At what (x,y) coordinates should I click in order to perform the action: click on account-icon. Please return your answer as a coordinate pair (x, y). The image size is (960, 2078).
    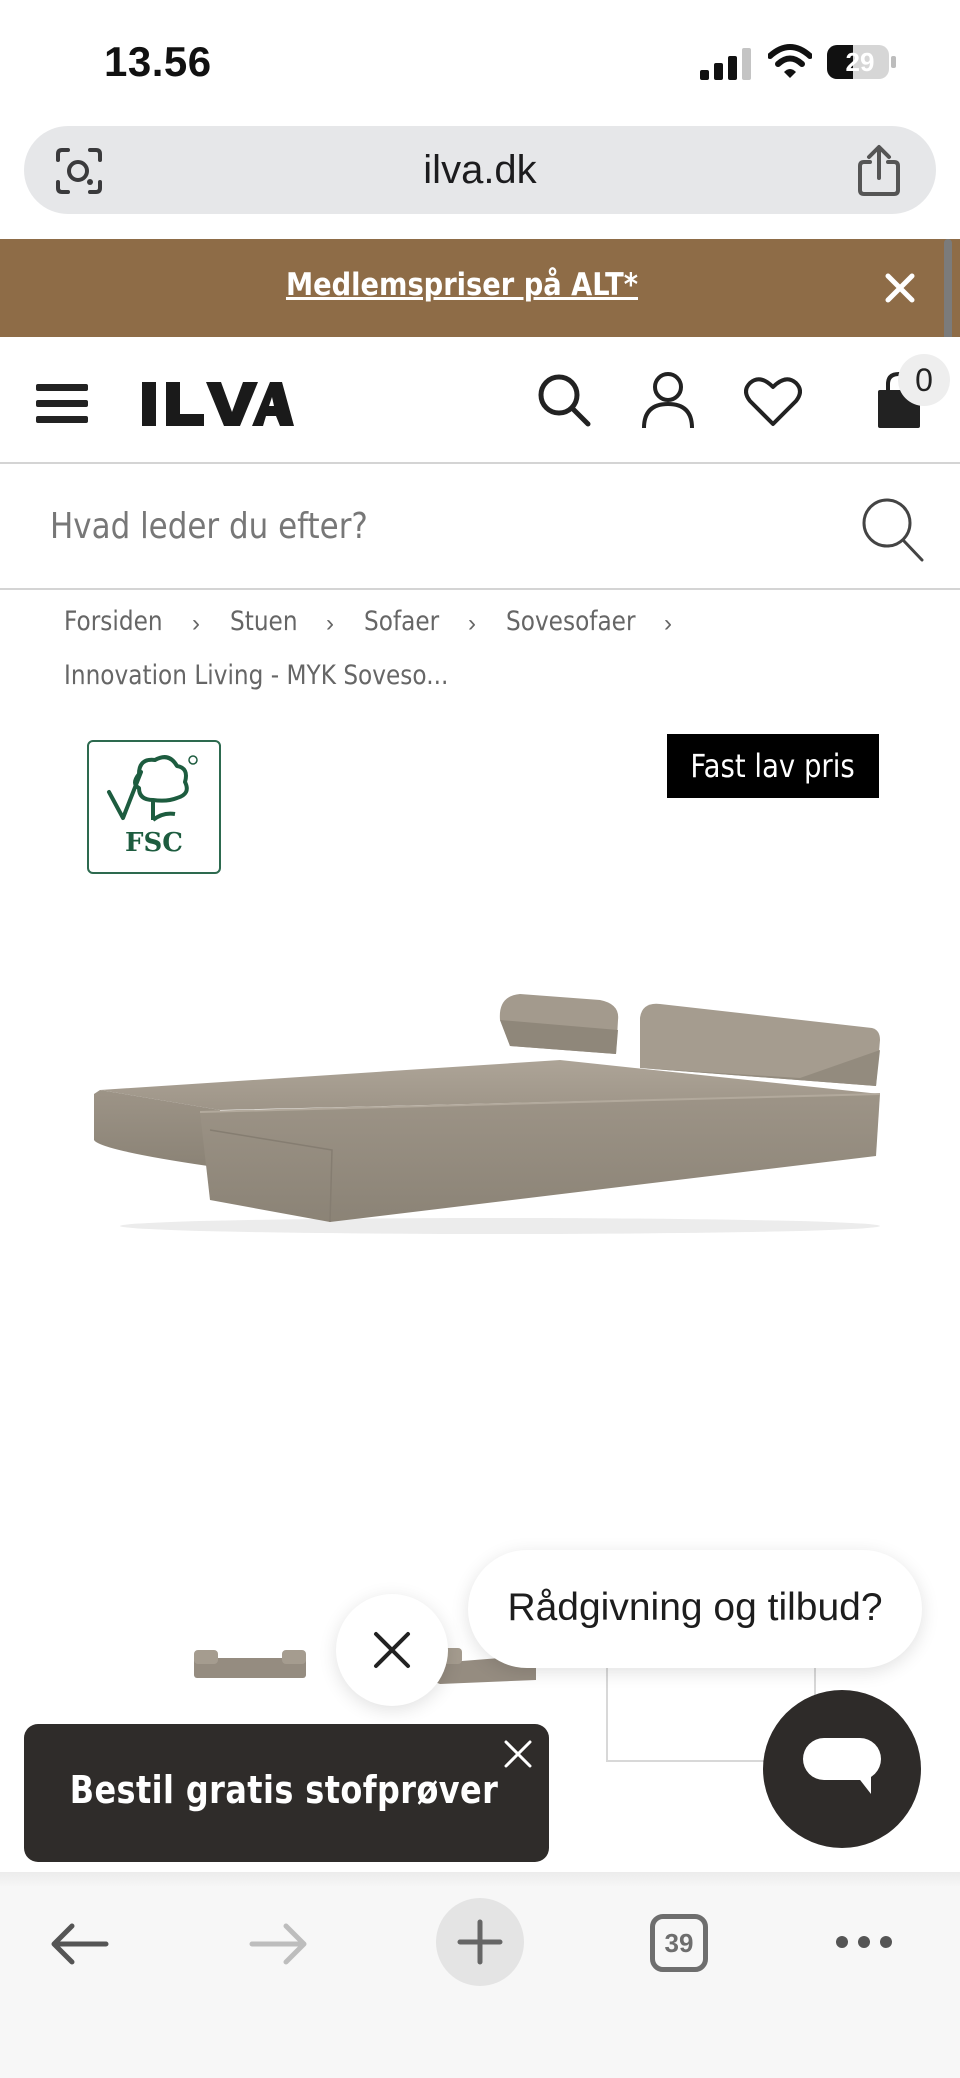
    Looking at the image, I should click on (668, 400).